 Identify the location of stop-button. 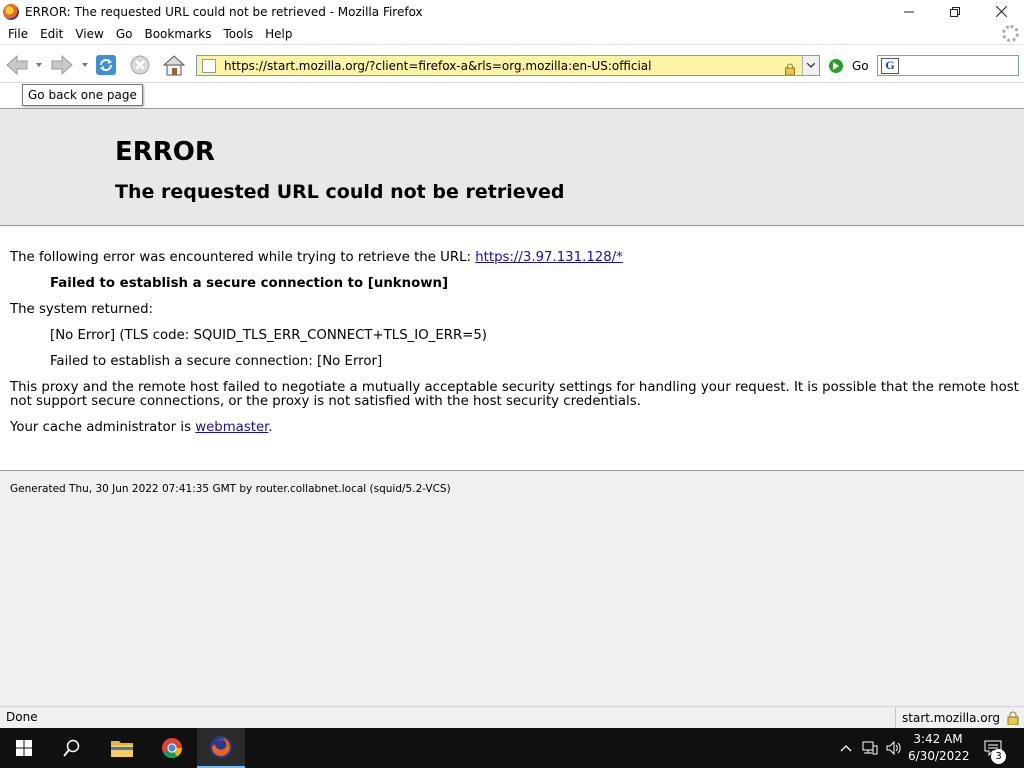
(140, 65).